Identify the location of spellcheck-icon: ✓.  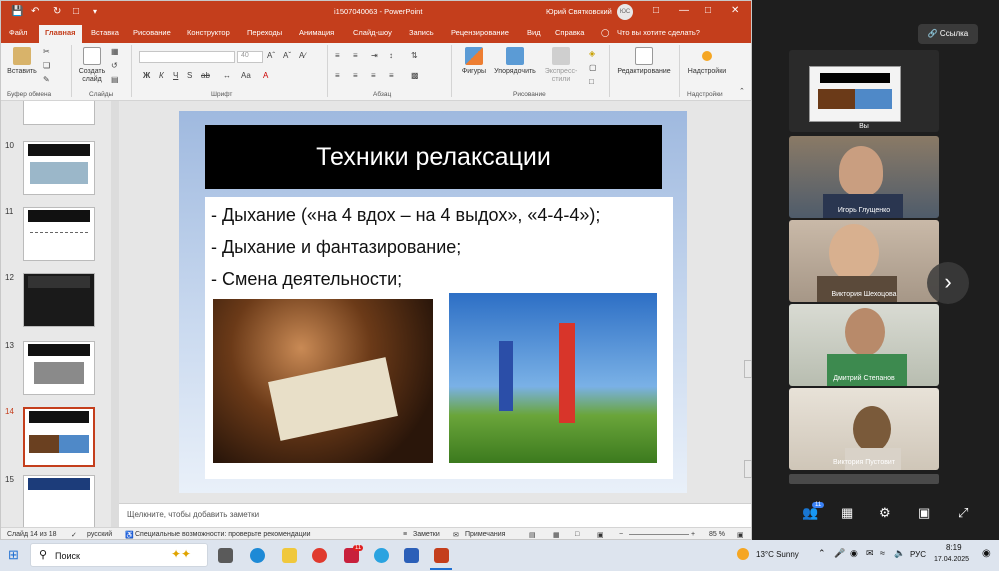
(74, 535).